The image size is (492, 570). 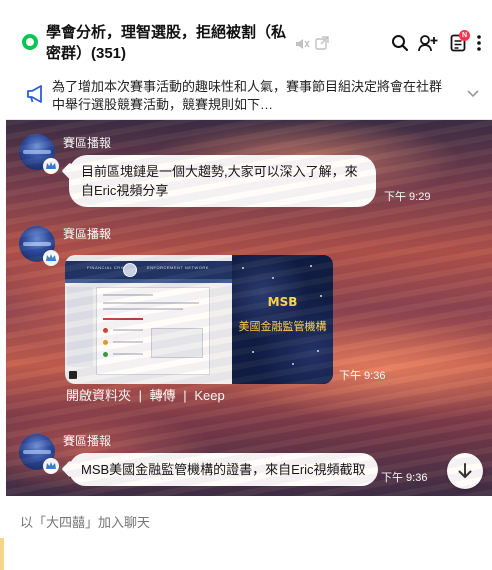 I want to click on message-input, so click(x=240, y=522).